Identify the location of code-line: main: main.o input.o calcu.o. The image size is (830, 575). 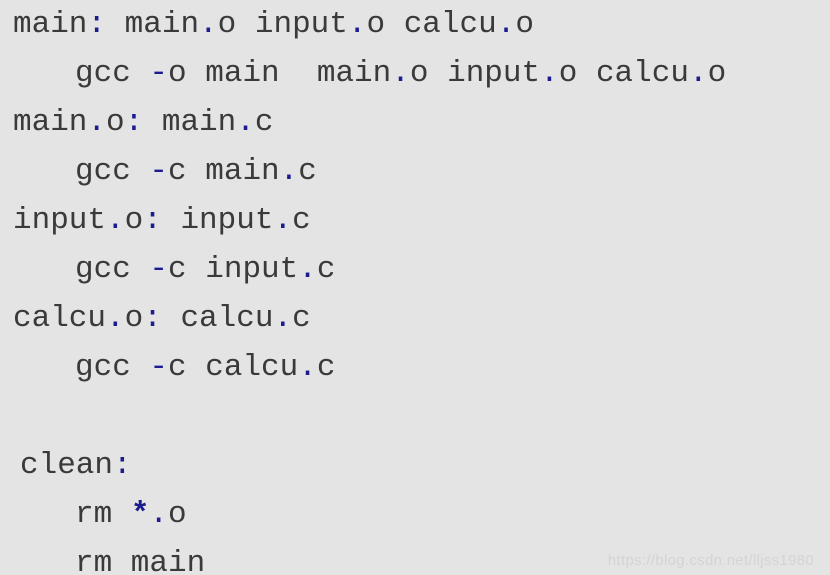
(273, 24).